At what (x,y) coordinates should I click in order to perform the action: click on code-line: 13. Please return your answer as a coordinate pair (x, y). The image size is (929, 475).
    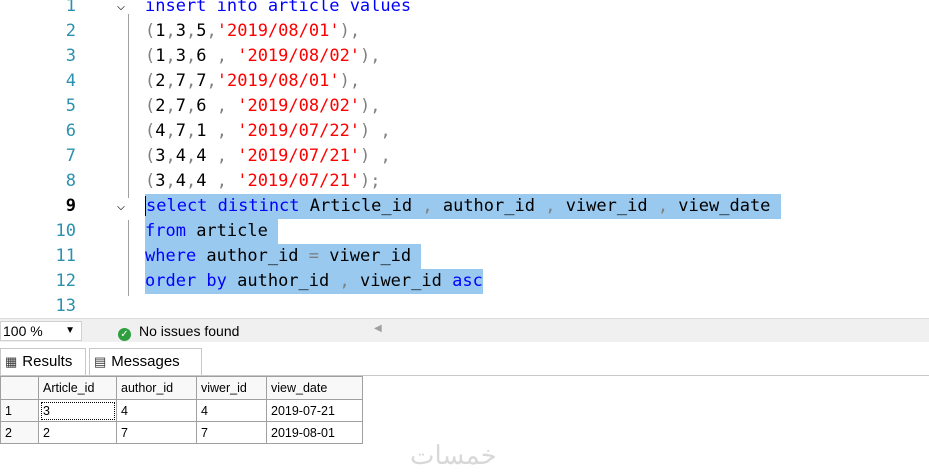
    Looking at the image, I should click on (464, 306).